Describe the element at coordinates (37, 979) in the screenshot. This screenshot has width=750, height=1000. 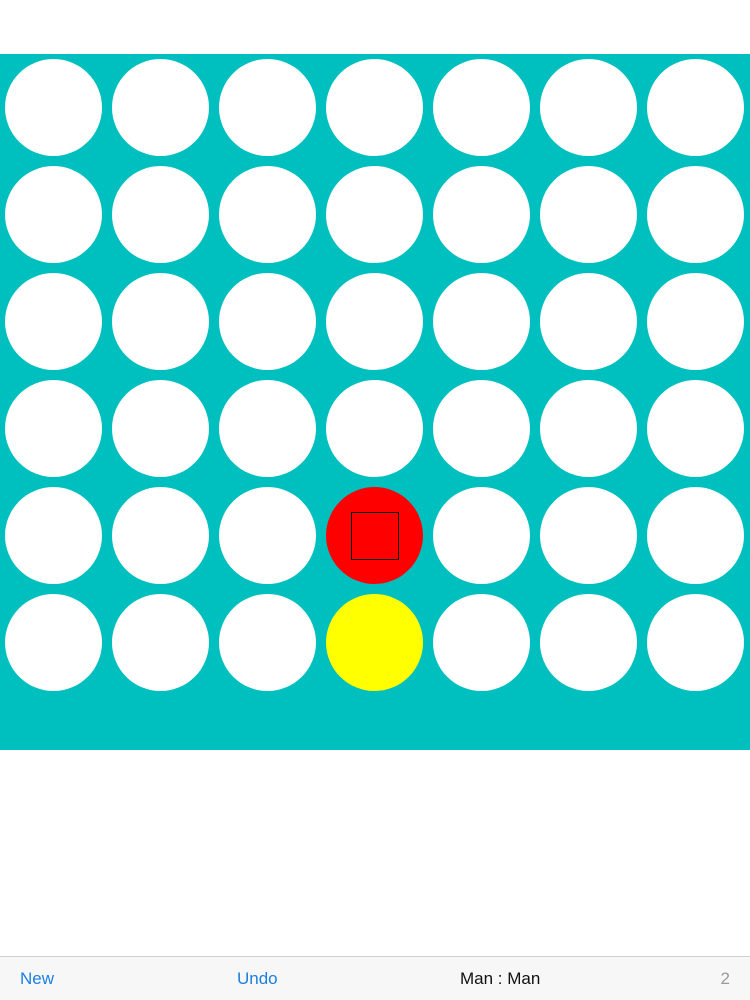
I see `new-game-button: New` at that location.